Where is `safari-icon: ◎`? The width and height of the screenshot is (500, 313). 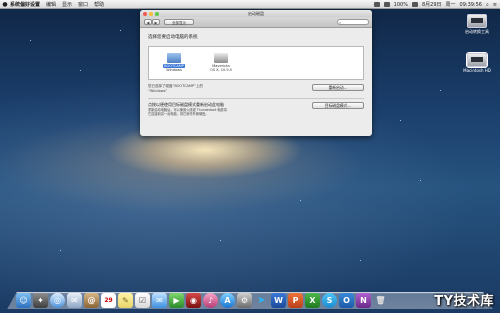 safari-icon: ◎ is located at coordinates (57, 300).